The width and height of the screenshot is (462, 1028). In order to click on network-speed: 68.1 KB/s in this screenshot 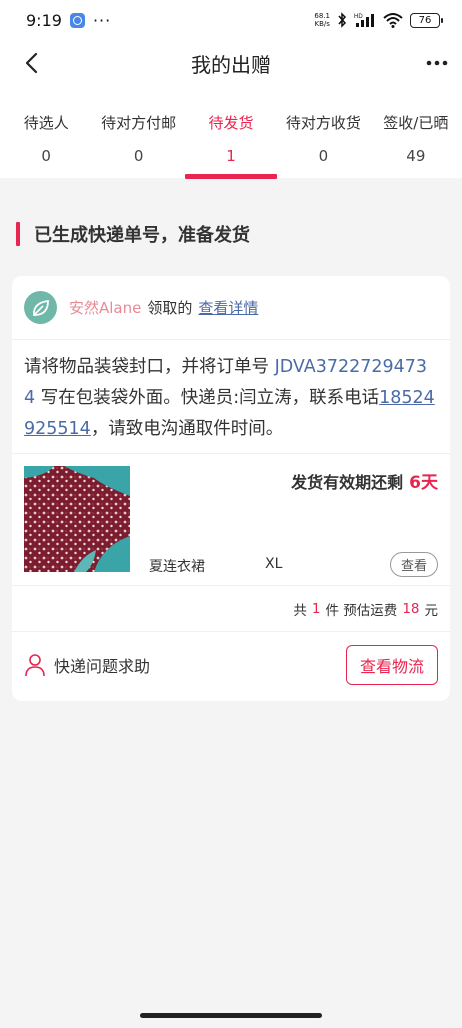, I will do `click(322, 20)`.